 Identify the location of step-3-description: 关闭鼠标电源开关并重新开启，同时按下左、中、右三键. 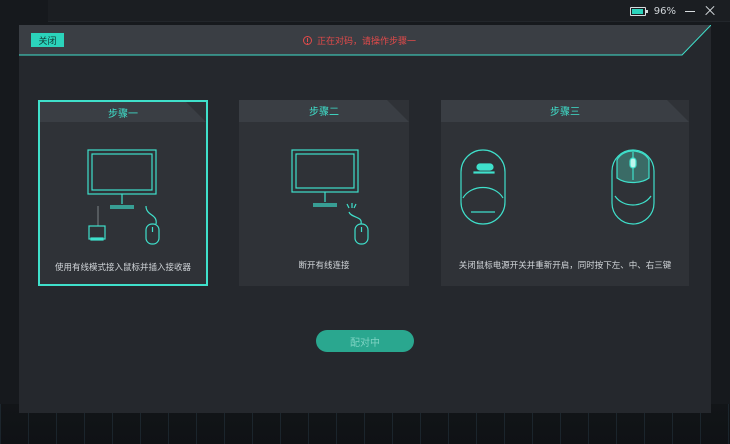
(565, 266).